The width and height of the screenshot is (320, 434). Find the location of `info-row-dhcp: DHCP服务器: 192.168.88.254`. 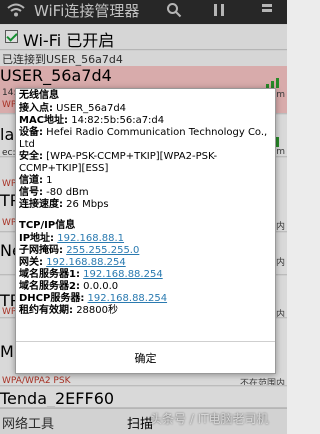

info-row-dhcp: DHCP服务器: 192.168.88.254 is located at coordinates (93, 298).